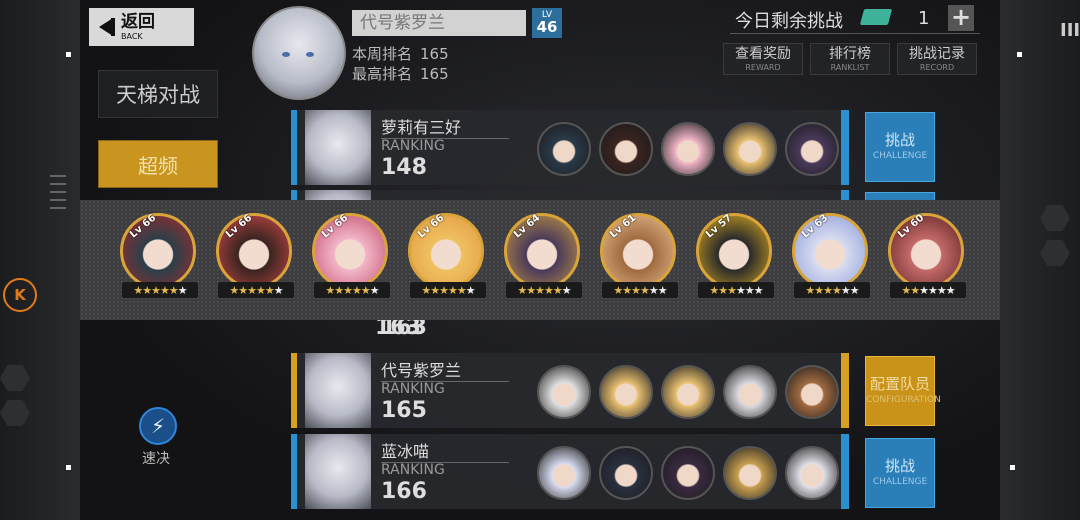 Image resolution: width=1080 pixels, height=520 pixels. I want to click on challenge-label: 挑战, so click(899, 466).